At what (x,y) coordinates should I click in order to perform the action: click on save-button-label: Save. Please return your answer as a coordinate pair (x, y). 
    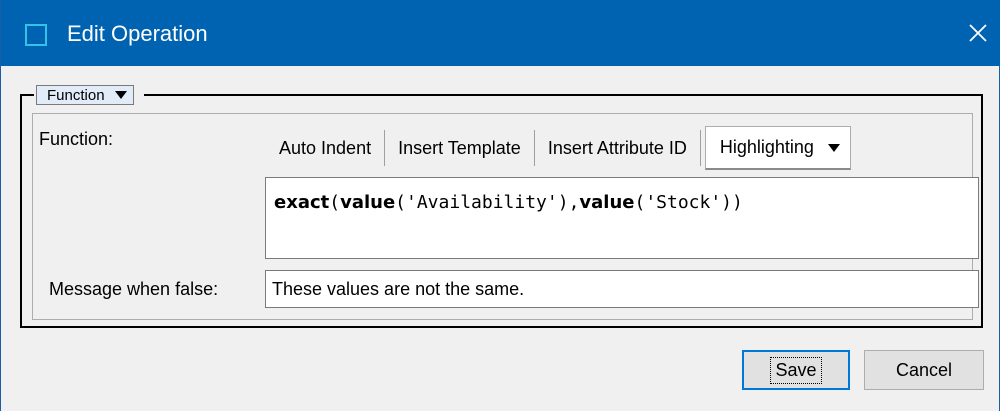
    Looking at the image, I should click on (796, 370).